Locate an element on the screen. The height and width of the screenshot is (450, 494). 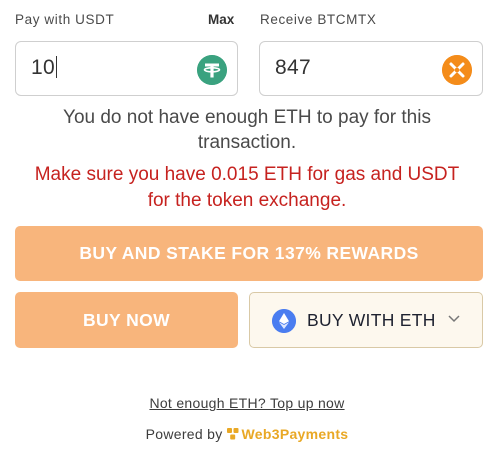
pay-amount-input: 10 is located at coordinates (126, 68).